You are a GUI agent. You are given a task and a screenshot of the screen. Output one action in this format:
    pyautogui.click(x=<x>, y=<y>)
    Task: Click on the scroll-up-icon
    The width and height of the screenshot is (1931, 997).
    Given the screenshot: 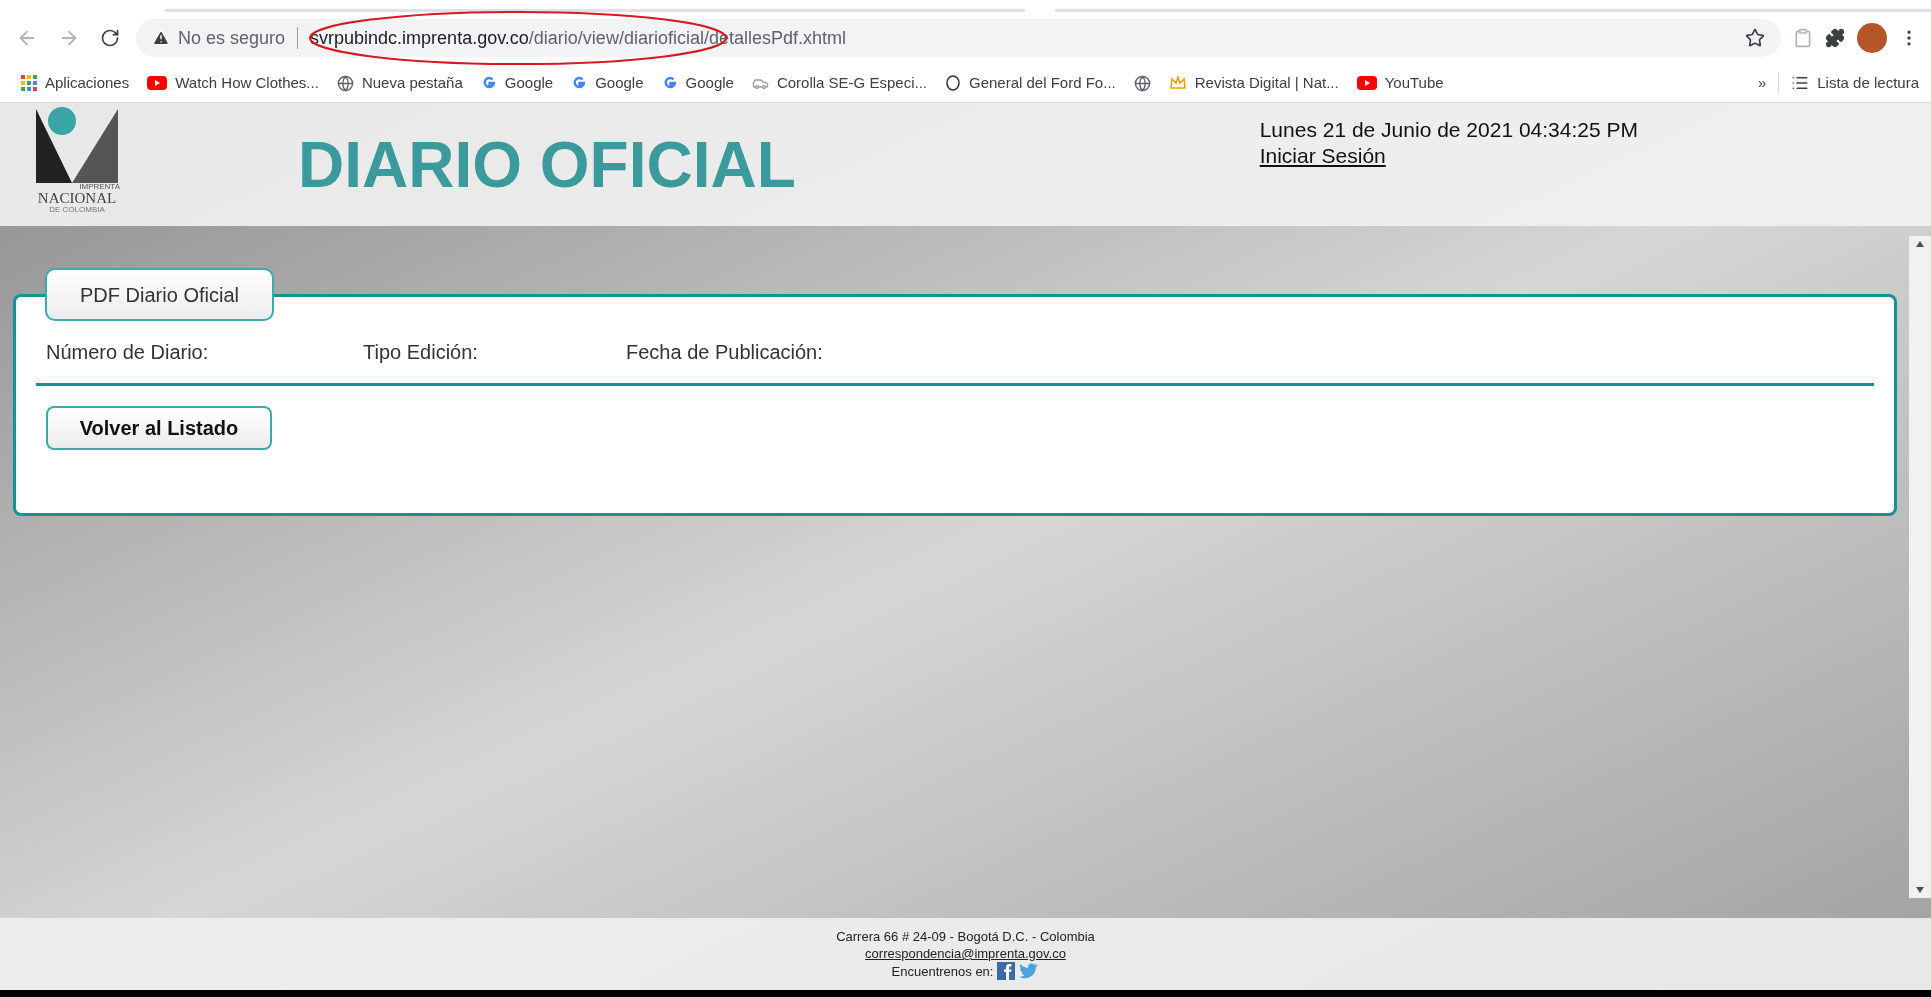 What is the action you would take?
    pyautogui.click(x=1920, y=244)
    